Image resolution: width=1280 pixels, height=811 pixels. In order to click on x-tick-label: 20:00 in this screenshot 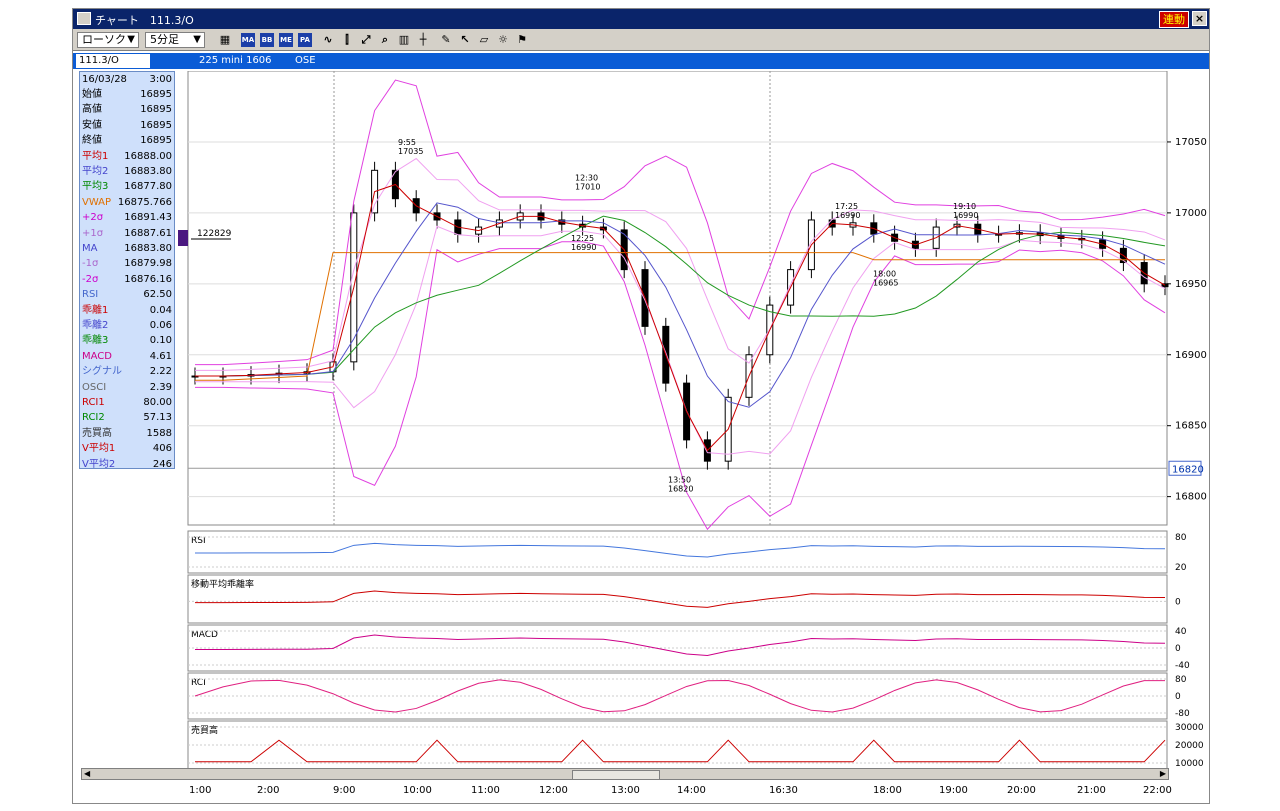, I will do `click(1021, 790)`.